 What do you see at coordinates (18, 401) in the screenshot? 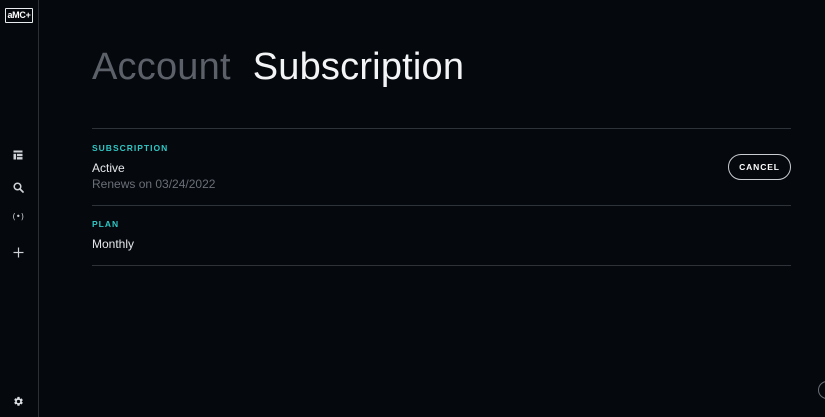
I see `settings-icon` at bounding box center [18, 401].